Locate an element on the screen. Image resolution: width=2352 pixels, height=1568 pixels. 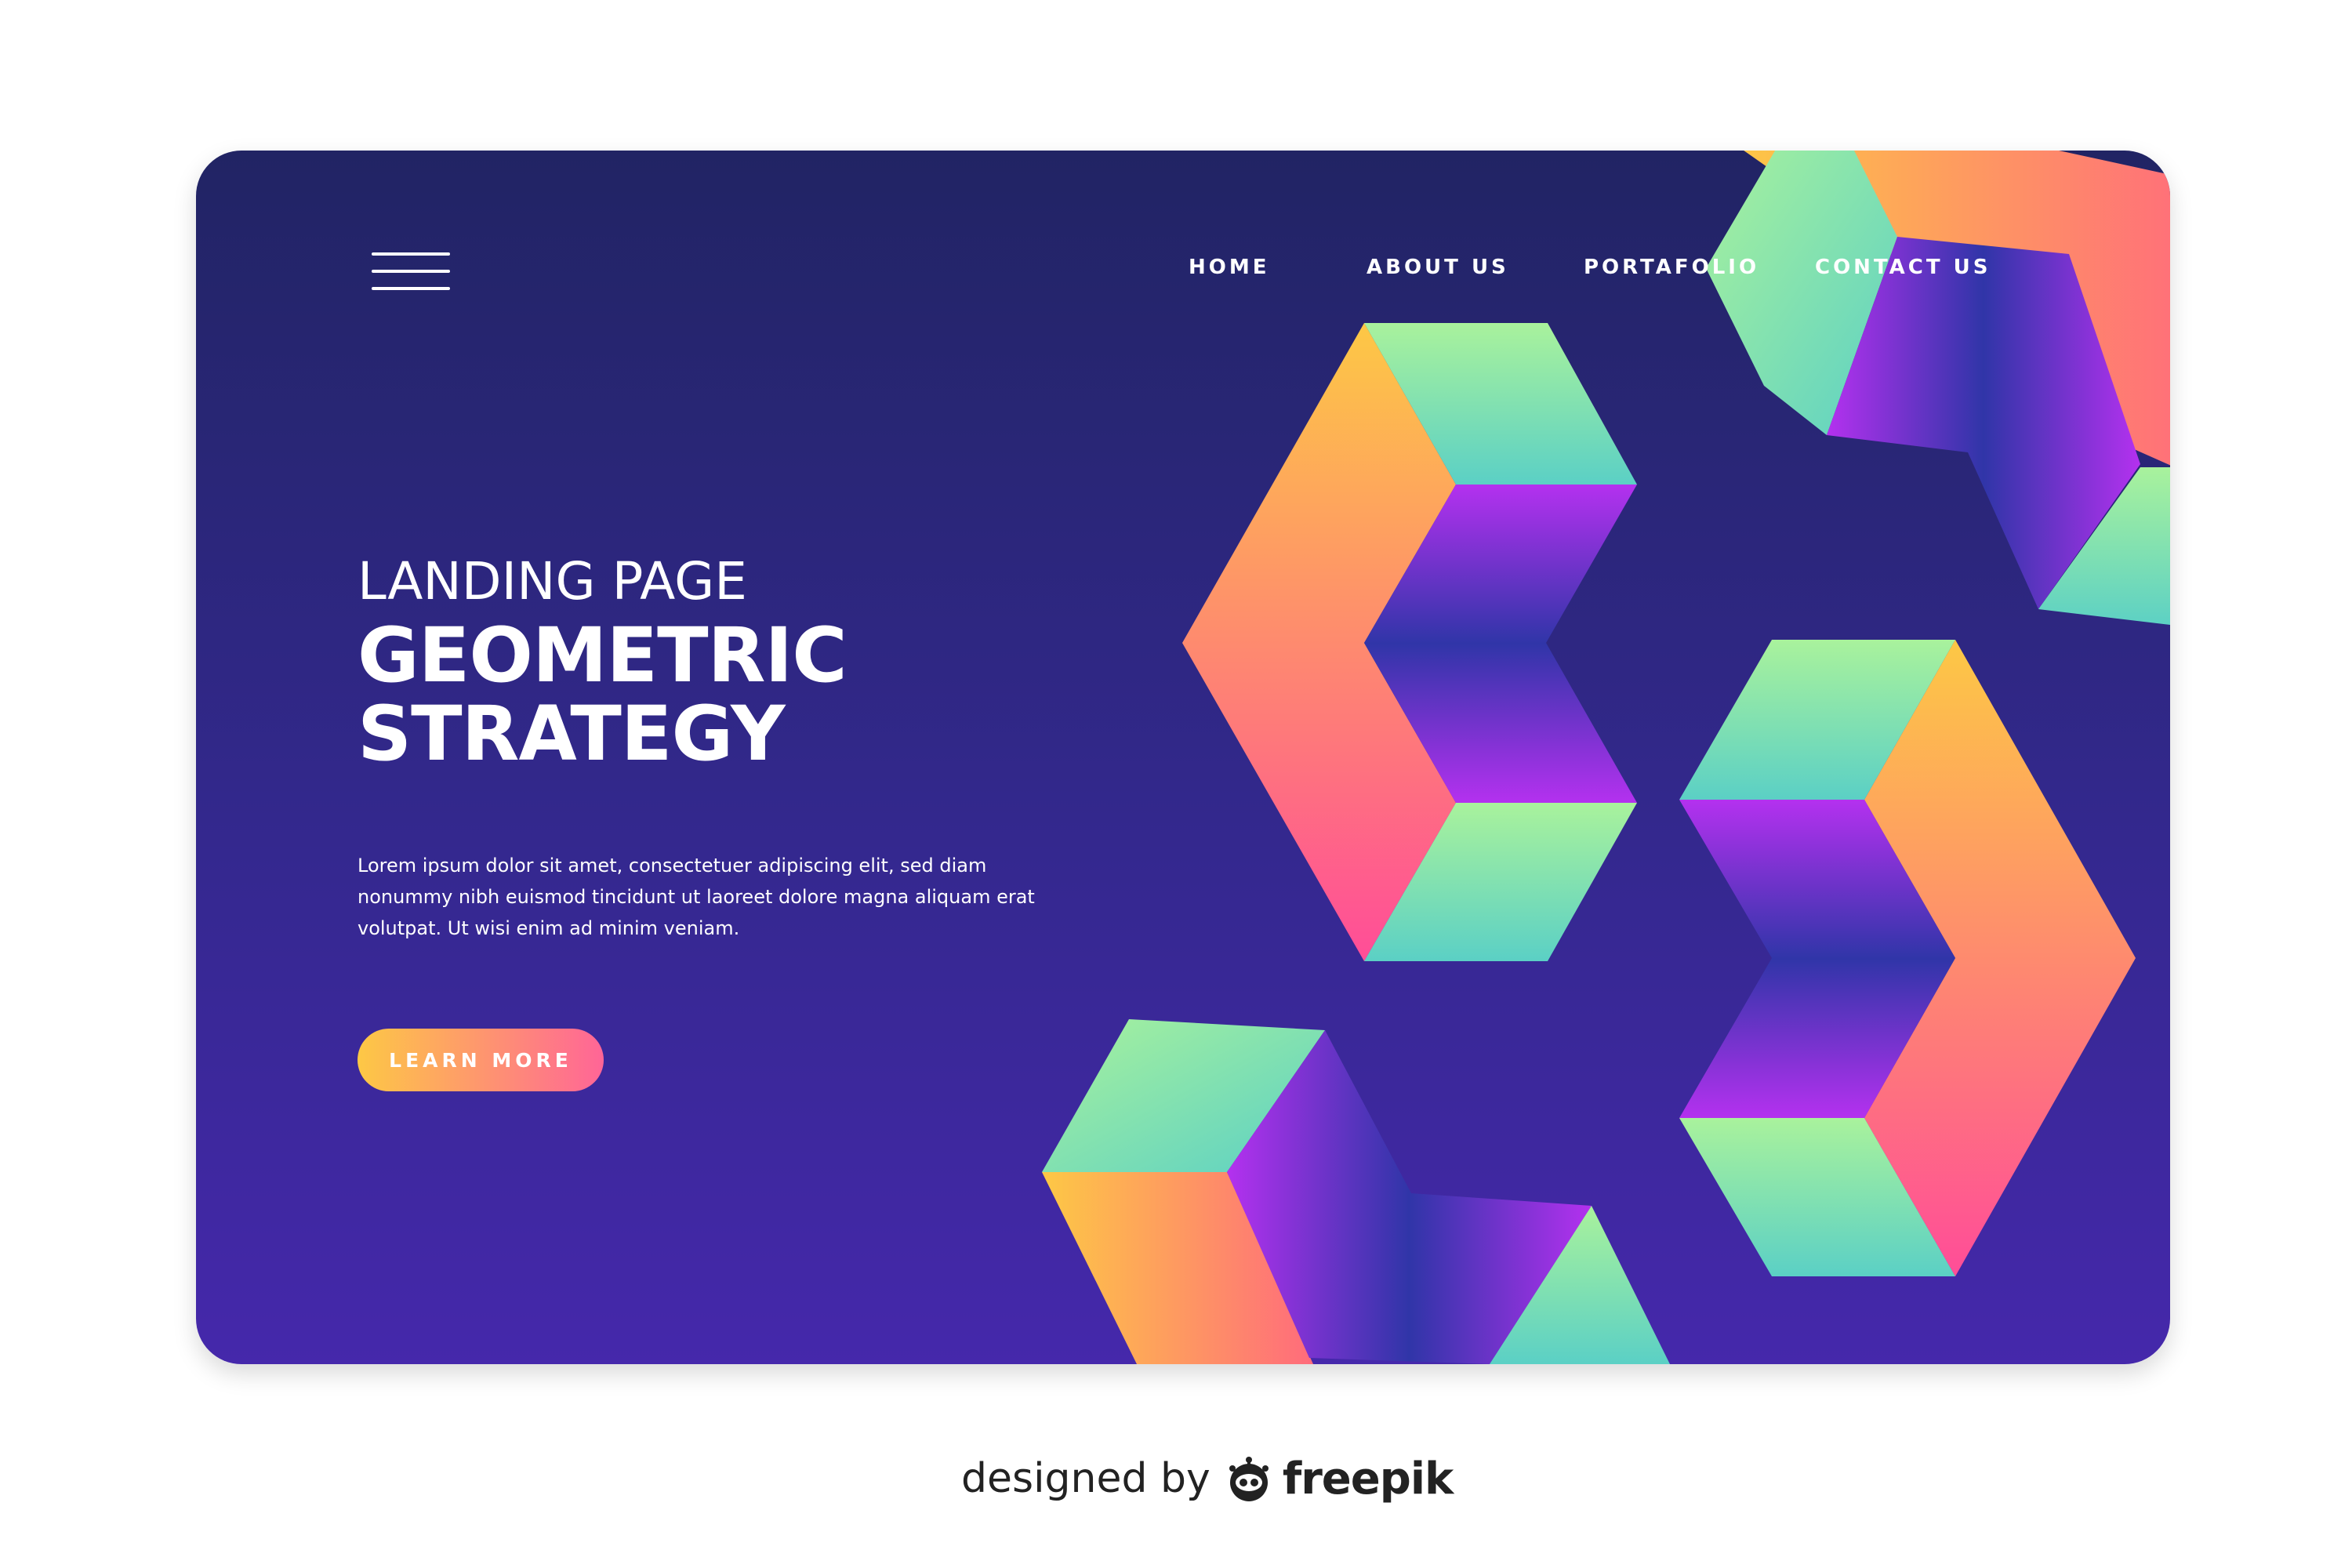
hero-kicker: LANDING PAGE is located at coordinates (552, 581).